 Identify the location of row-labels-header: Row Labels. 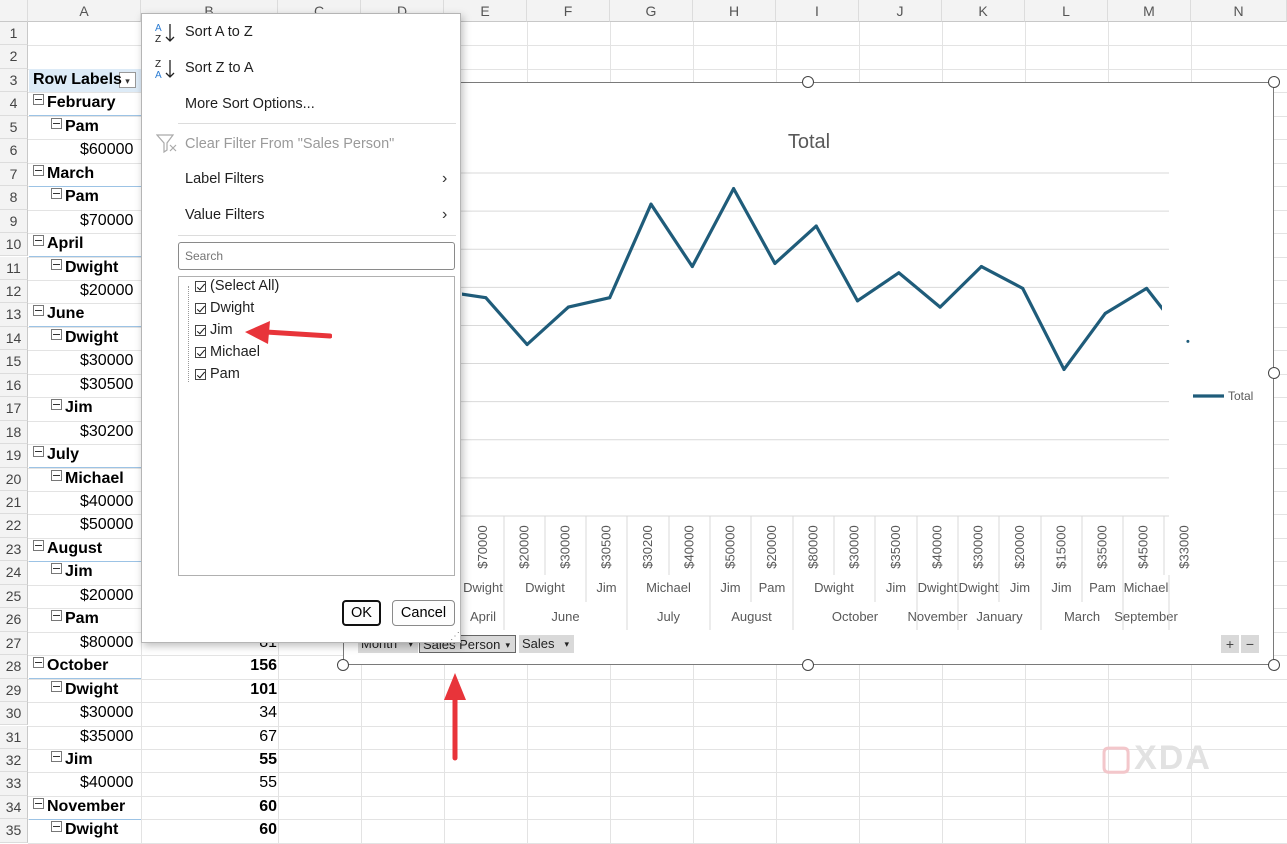
(77, 80).